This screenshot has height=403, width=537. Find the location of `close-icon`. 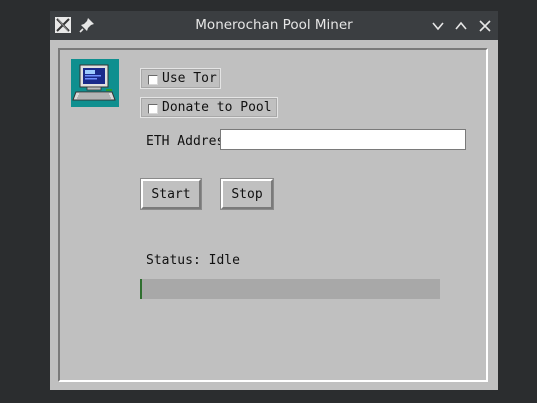

close-icon is located at coordinates (485, 26).